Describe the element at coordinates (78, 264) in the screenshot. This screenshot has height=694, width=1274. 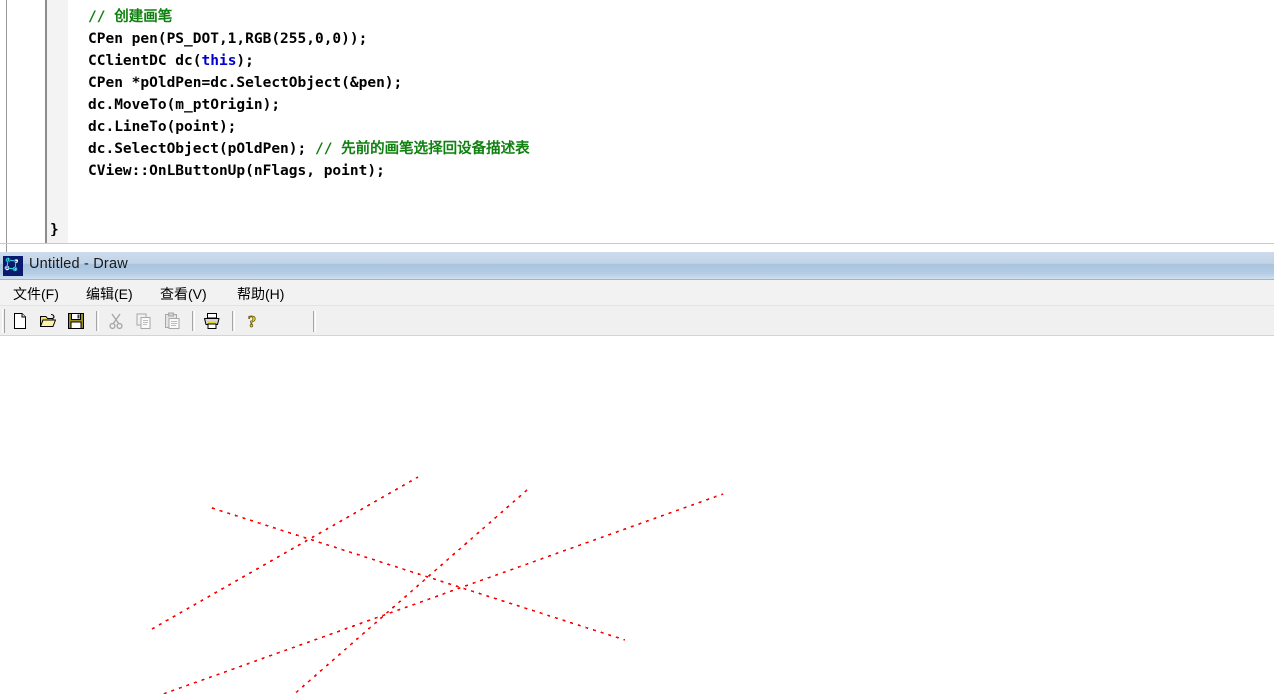
I see `window-title: Untitled - Draw` at that location.